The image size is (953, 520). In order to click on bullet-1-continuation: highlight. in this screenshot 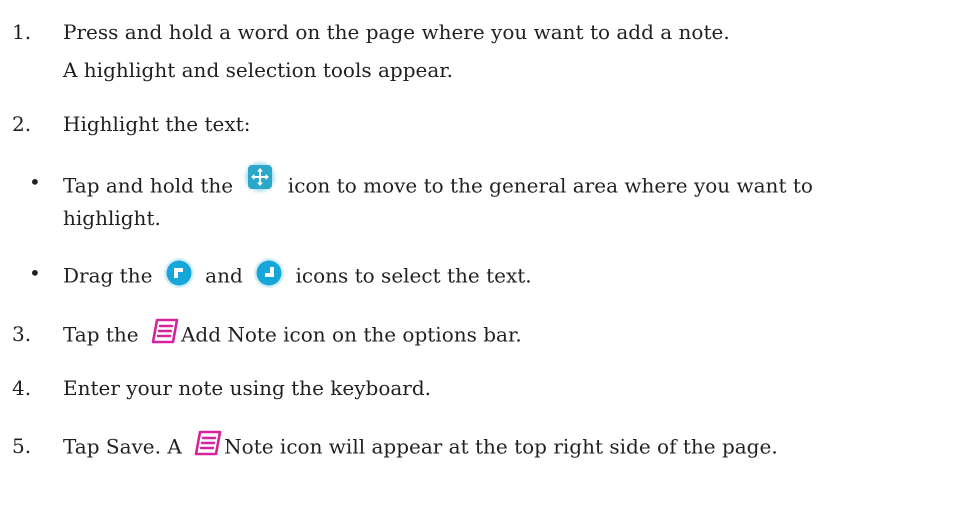, I will do `click(112, 218)`.